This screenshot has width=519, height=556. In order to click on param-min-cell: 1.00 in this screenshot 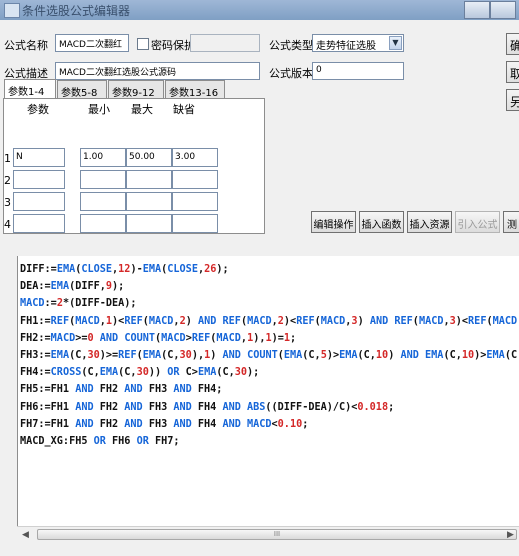, I will do `click(103, 157)`.